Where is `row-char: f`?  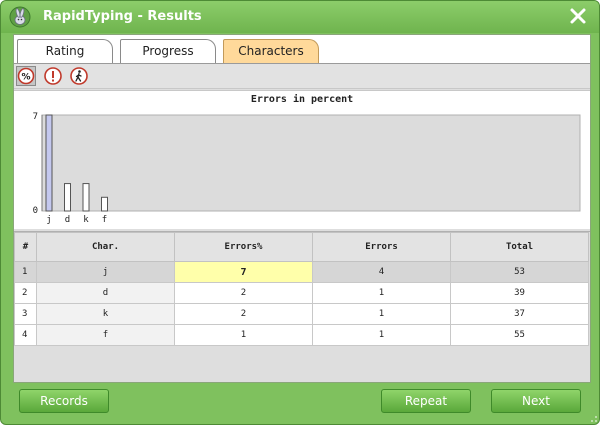 row-char: f is located at coordinates (105, 335).